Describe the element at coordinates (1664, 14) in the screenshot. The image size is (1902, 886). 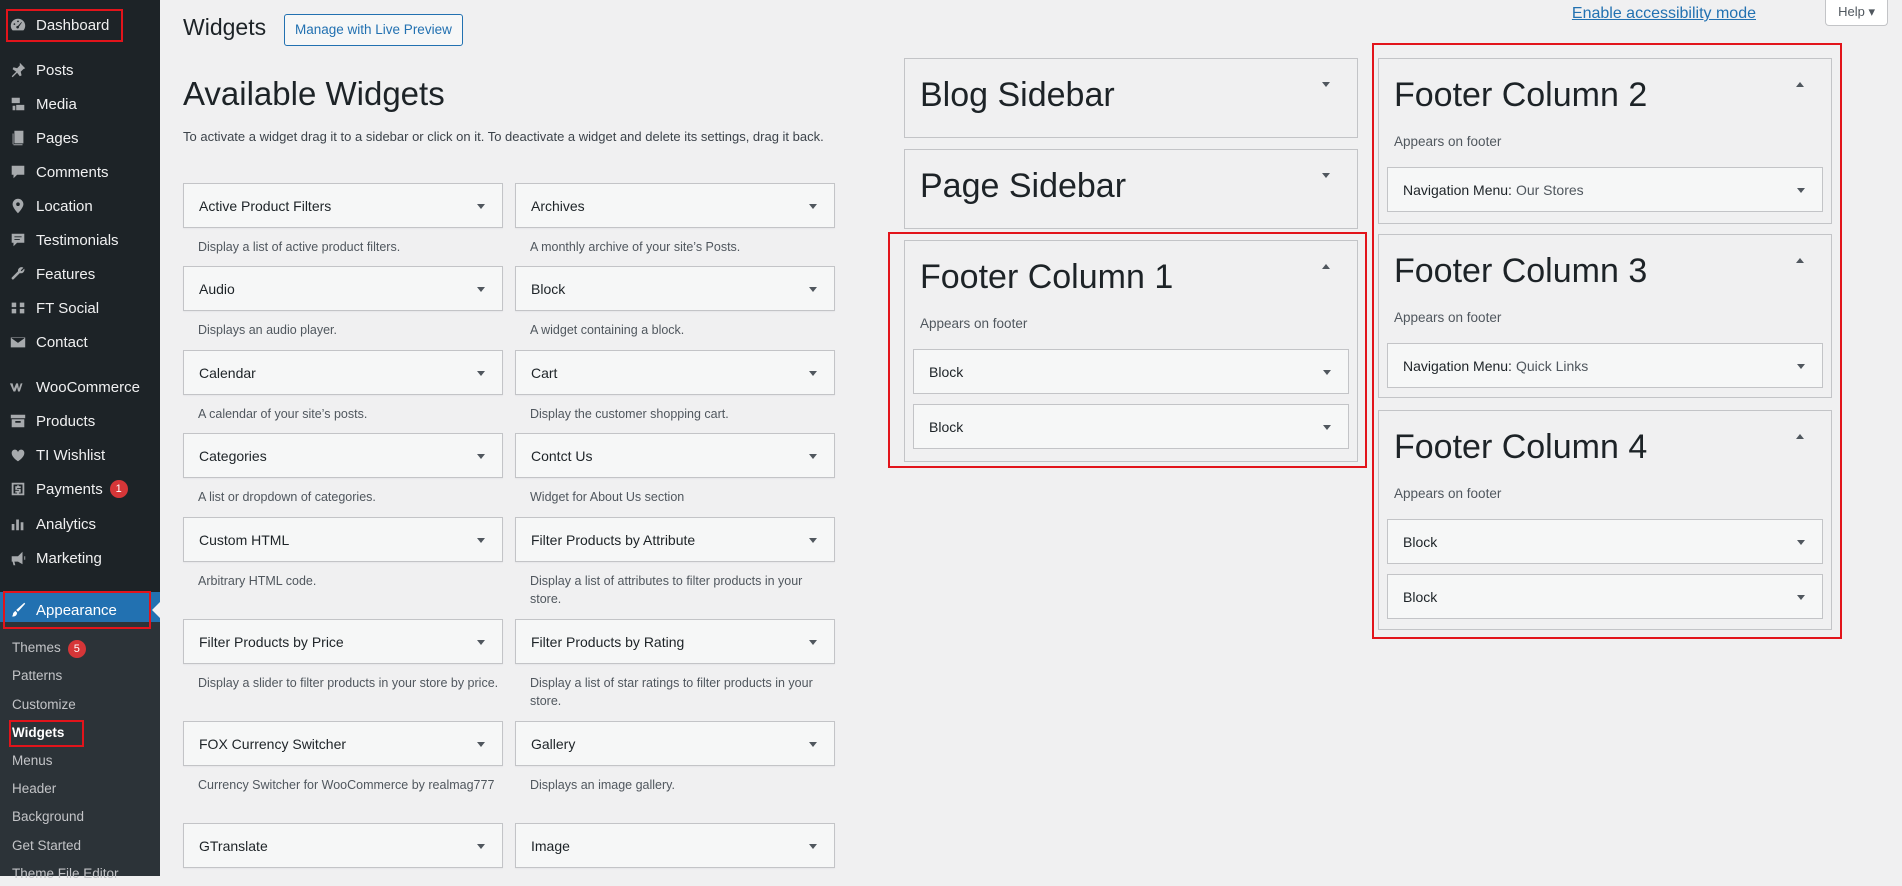
I see `accessibility-mode-link: Enable accessibility mode` at that location.